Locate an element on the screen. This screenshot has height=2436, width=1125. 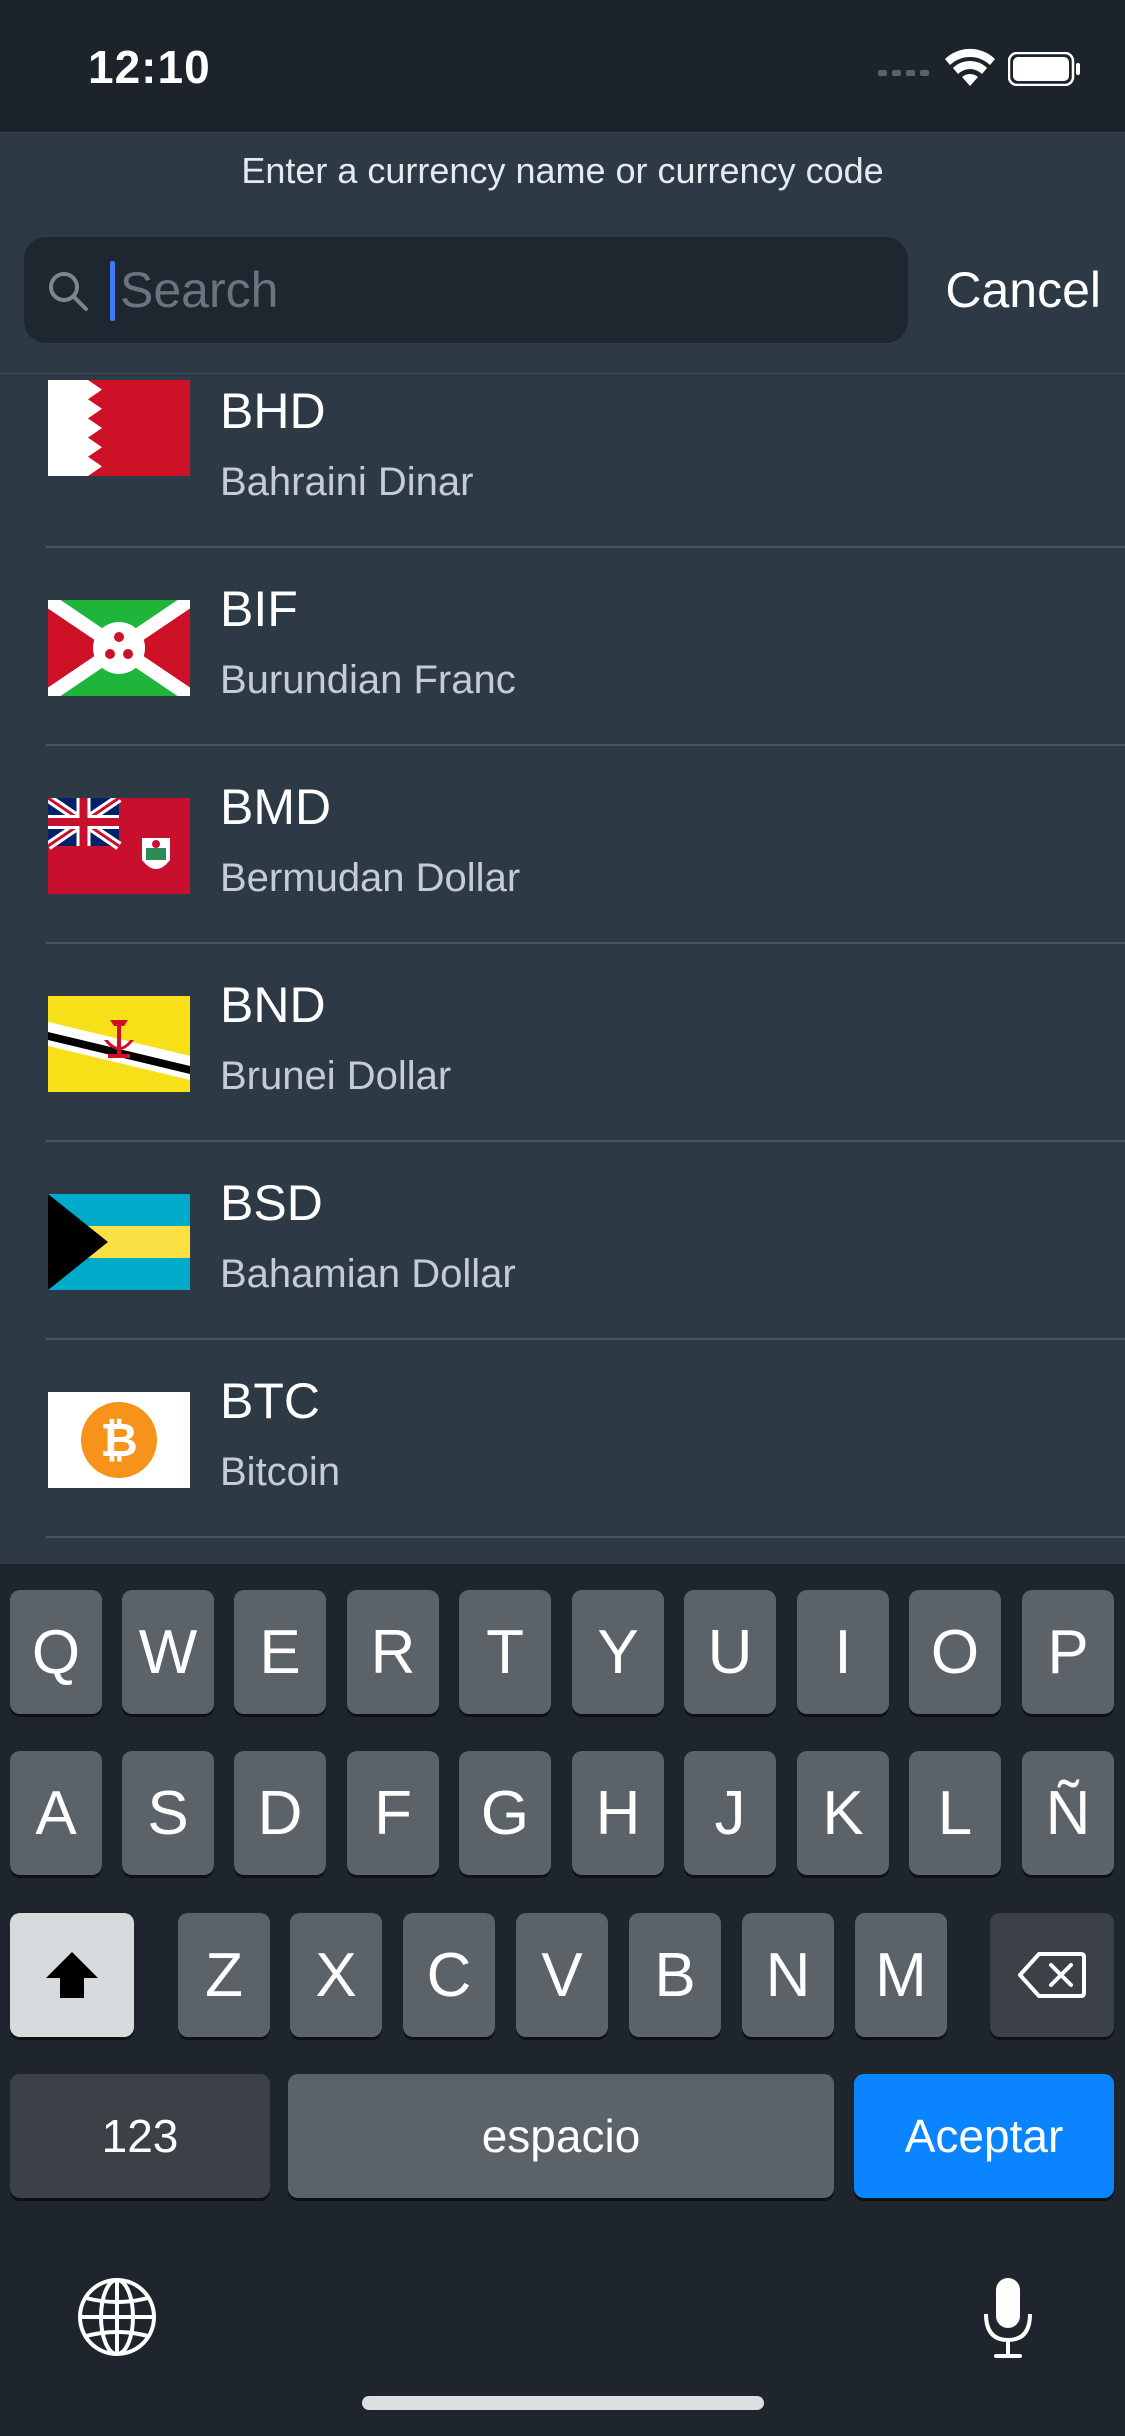
numbers-key: 123 is located at coordinates (140, 2136).